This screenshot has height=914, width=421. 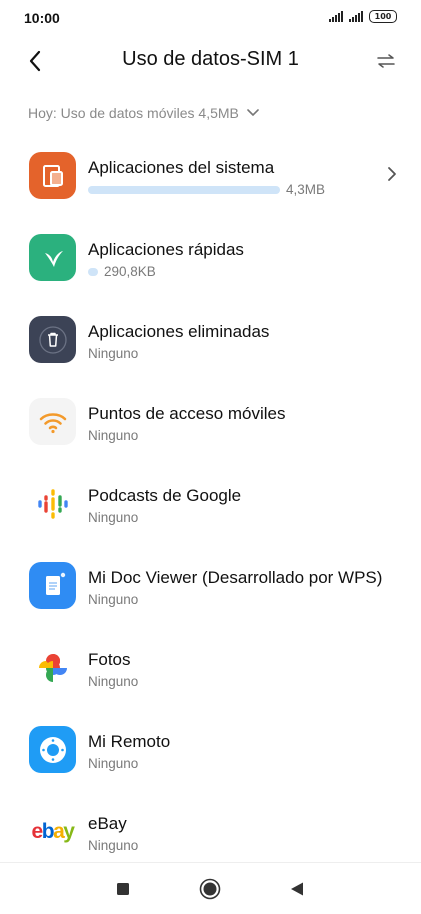 I want to click on app-name: Aplicaciones eliminadas, so click(x=179, y=331).